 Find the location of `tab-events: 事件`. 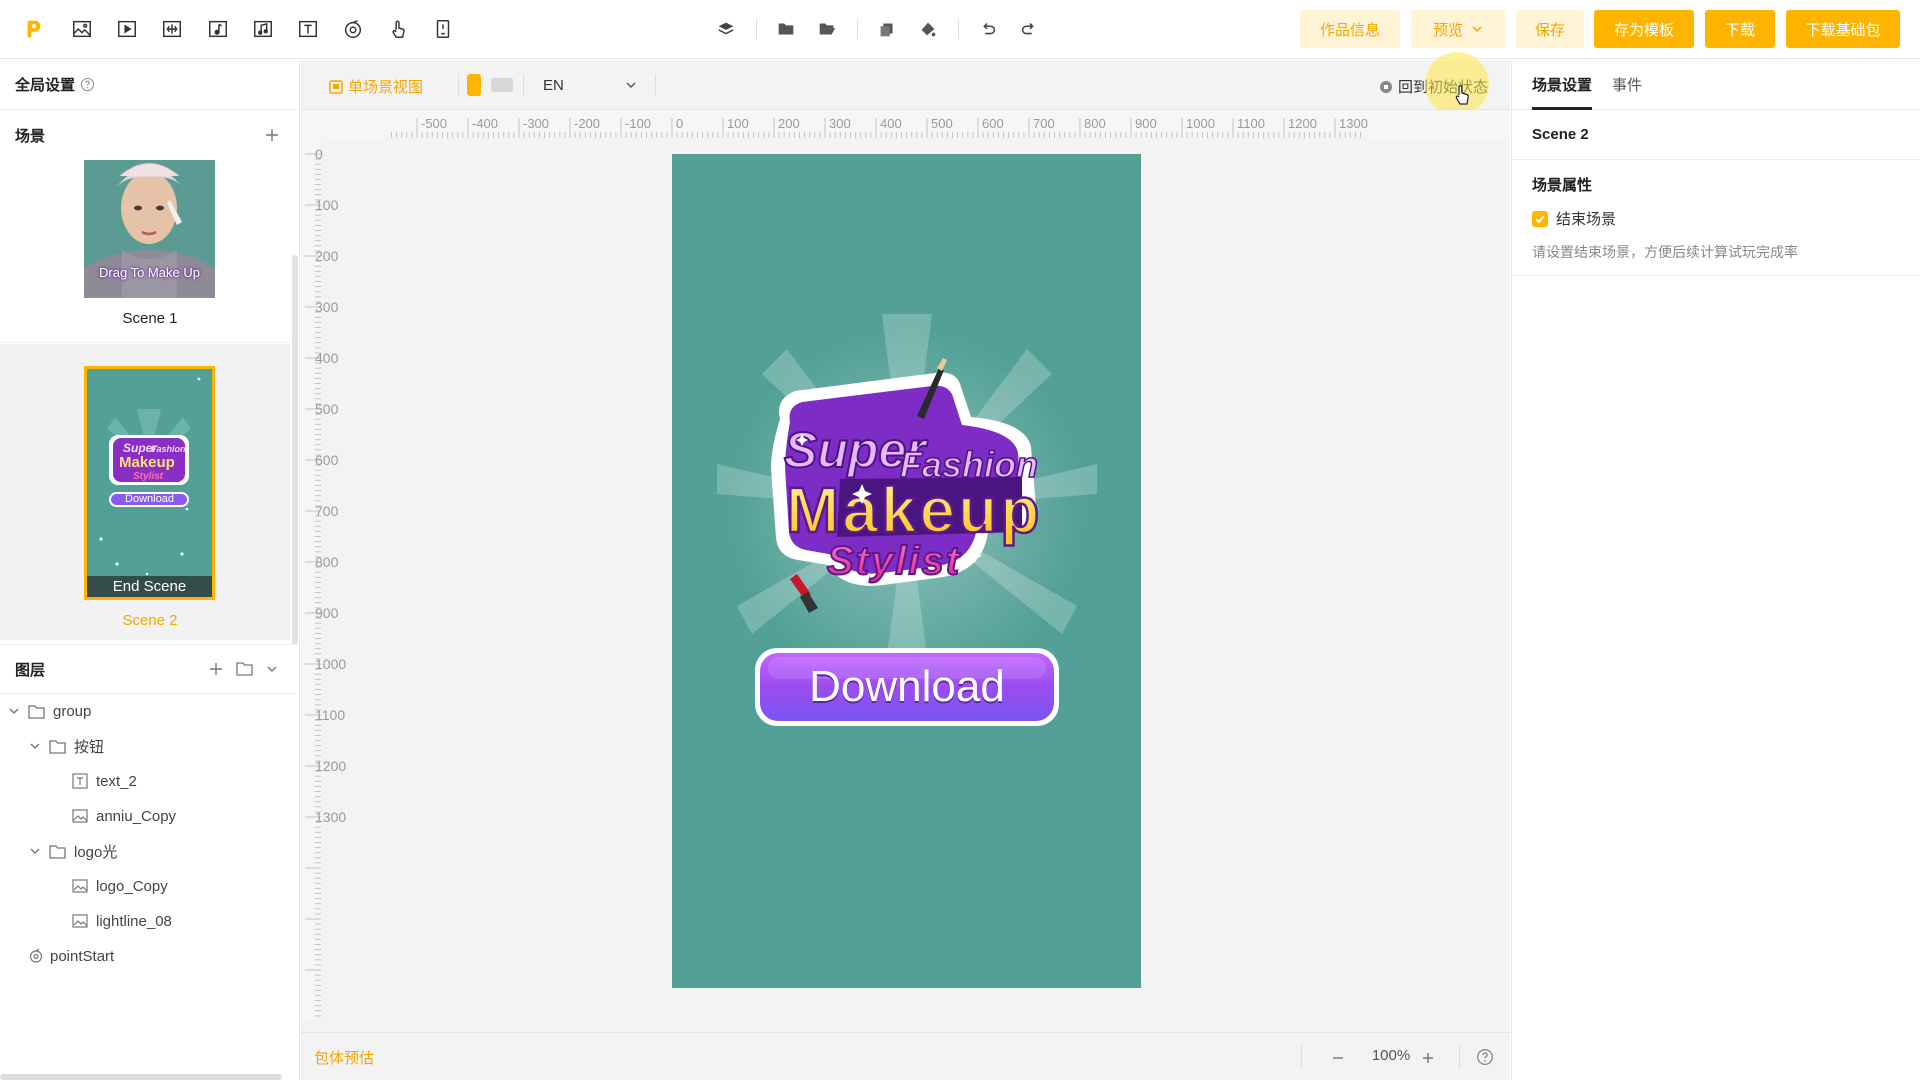

tab-events: 事件 is located at coordinates (1627, 84).